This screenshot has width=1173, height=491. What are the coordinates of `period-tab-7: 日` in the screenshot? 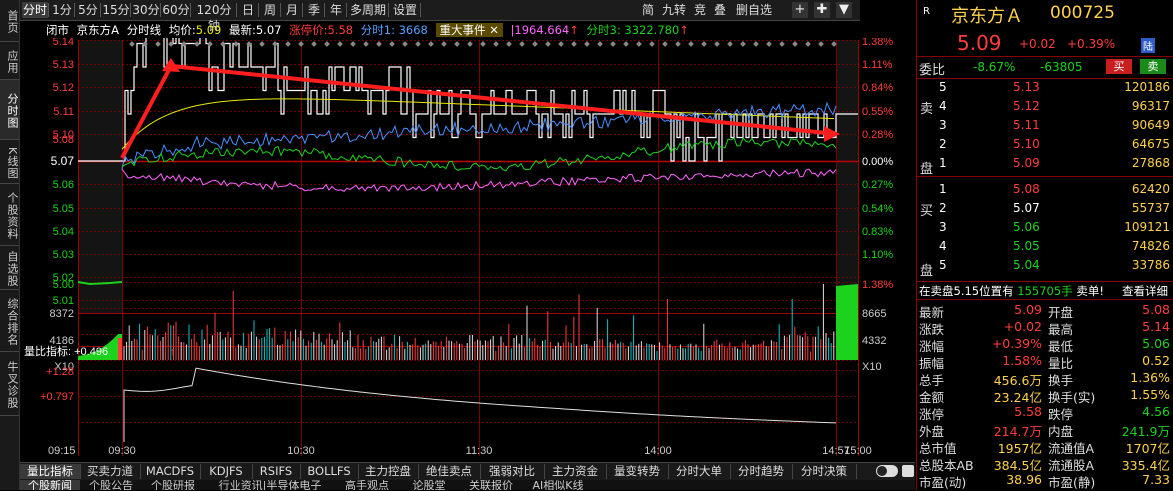 It's located at (248, 10).